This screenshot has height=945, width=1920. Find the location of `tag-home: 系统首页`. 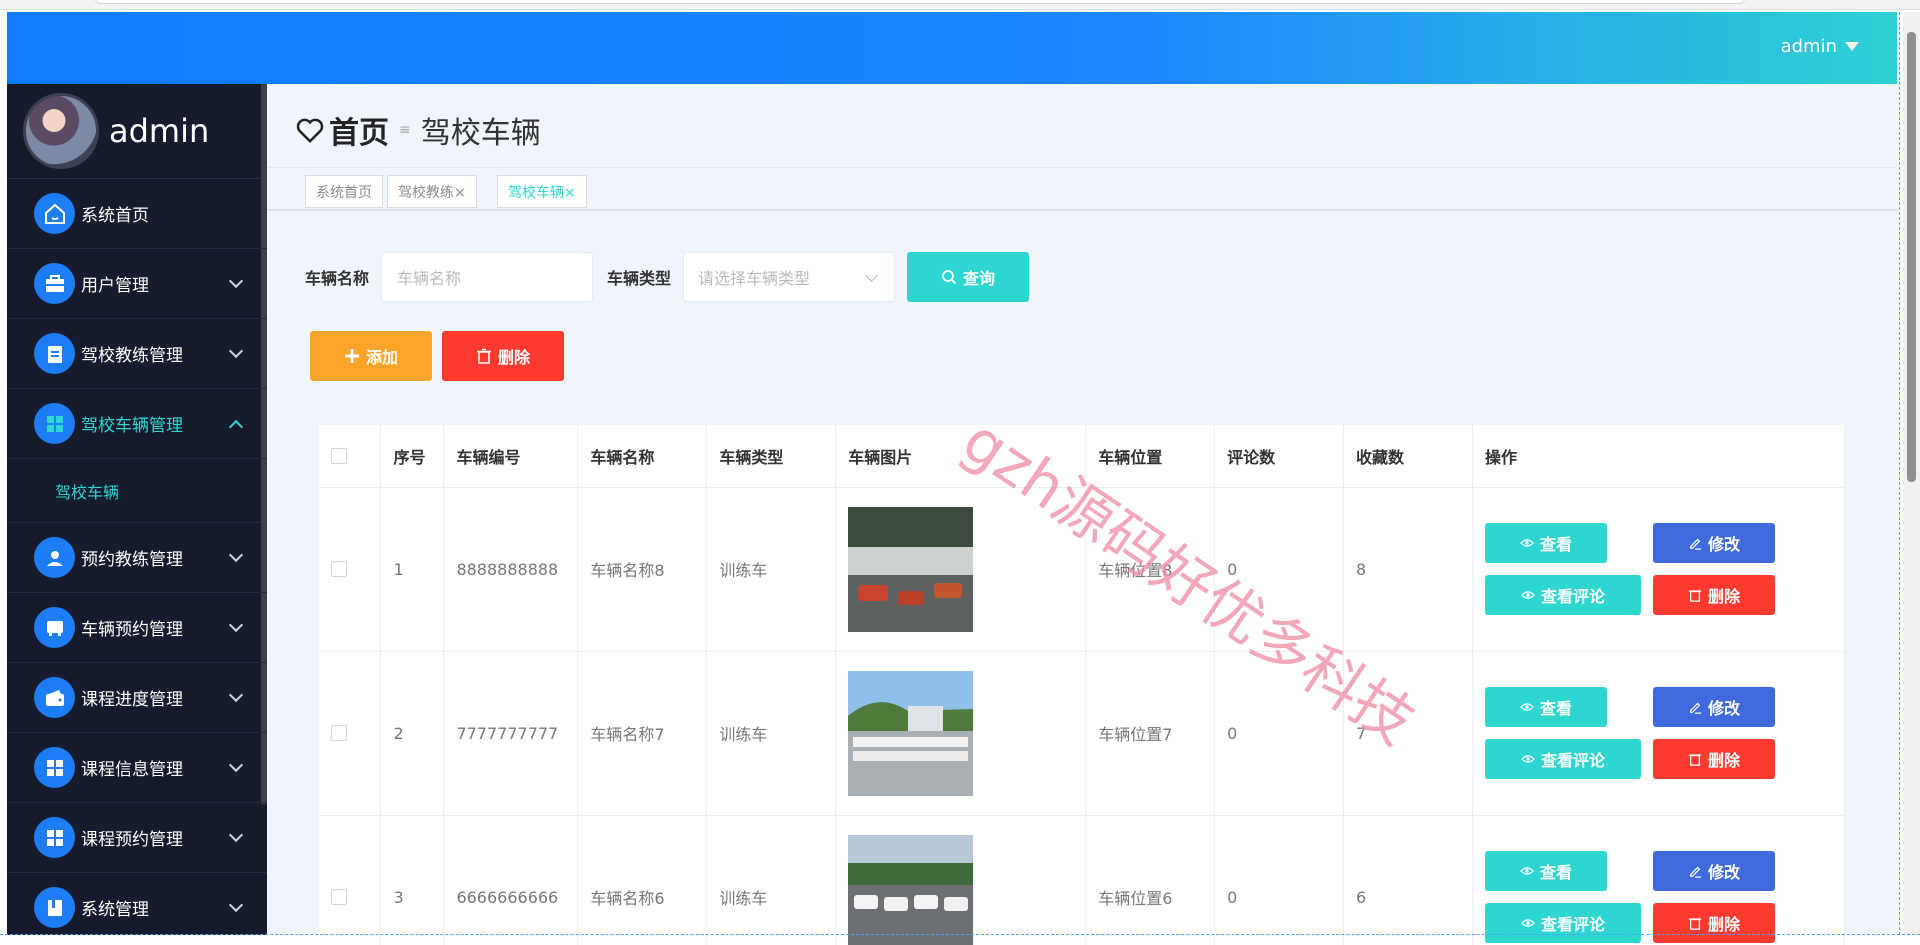

tag-home: 系统首页 is located at coordinates (344, 191).